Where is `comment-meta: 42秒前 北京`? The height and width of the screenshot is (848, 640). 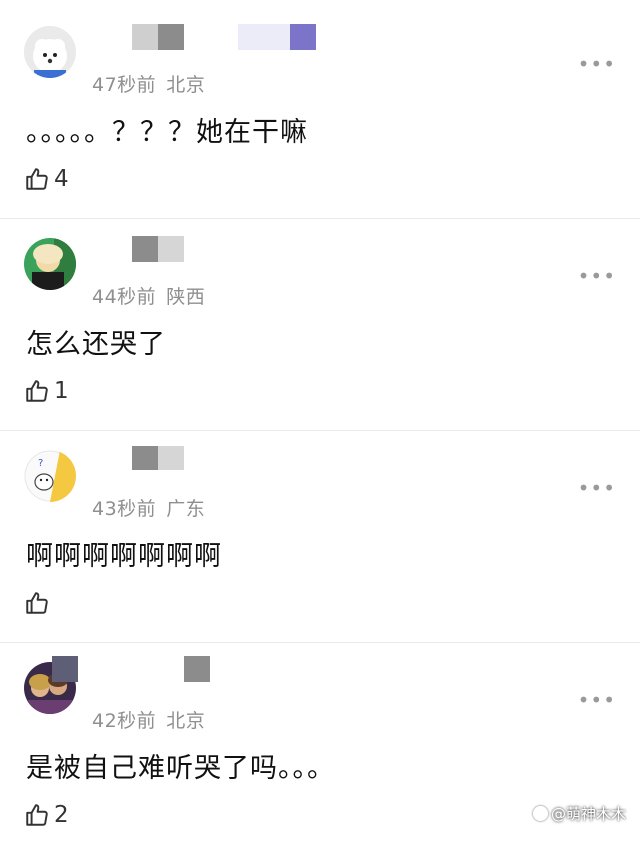
comment-meta: 42秒前 北京 is located at coordinates (148, 719).